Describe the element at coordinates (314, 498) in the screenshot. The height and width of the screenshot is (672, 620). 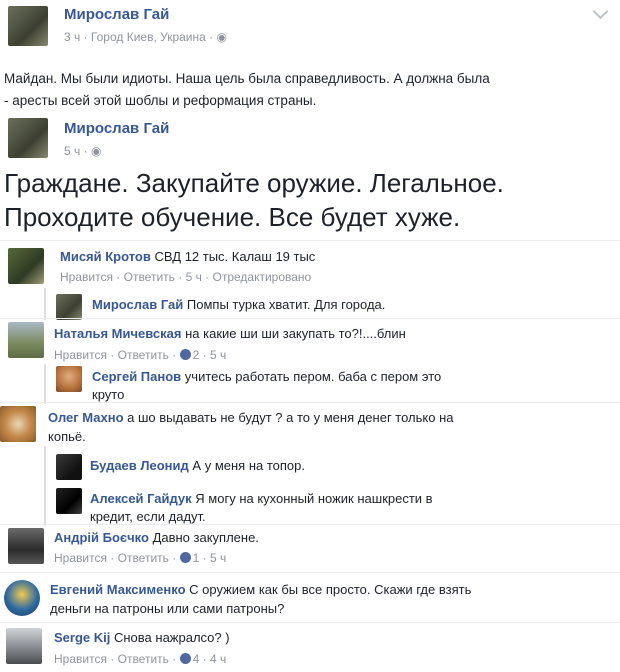
I see `reply-text: Я могу на кухонный ножик нашкрести в` at that location.